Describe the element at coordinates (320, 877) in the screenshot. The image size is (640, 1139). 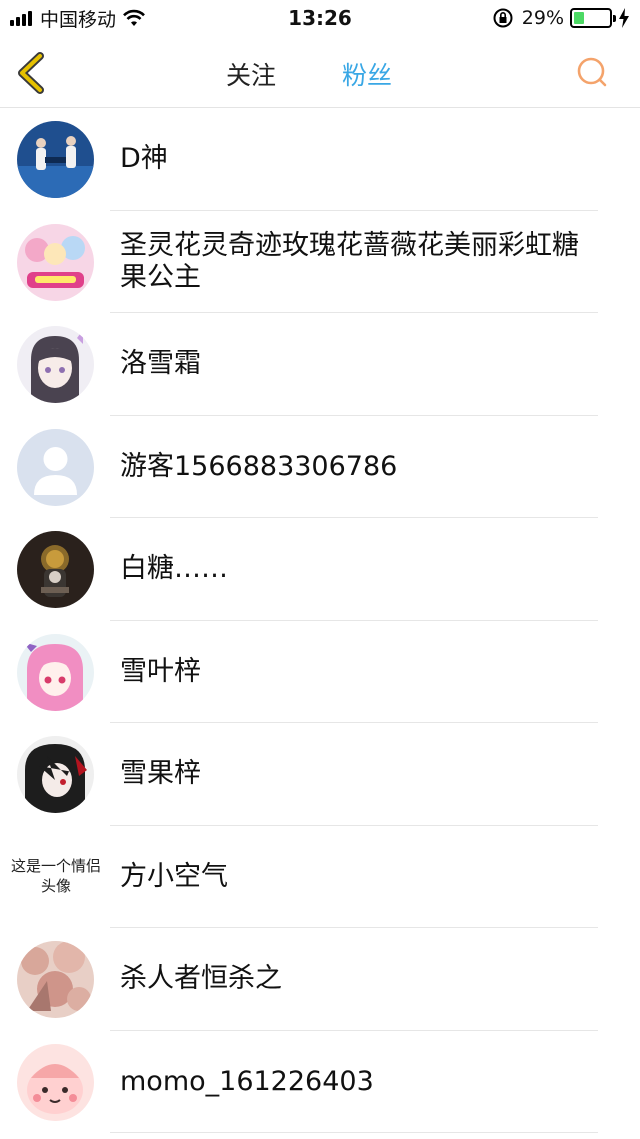
I see `list-item: 这是一个情侣头像 方小空气` at that location.